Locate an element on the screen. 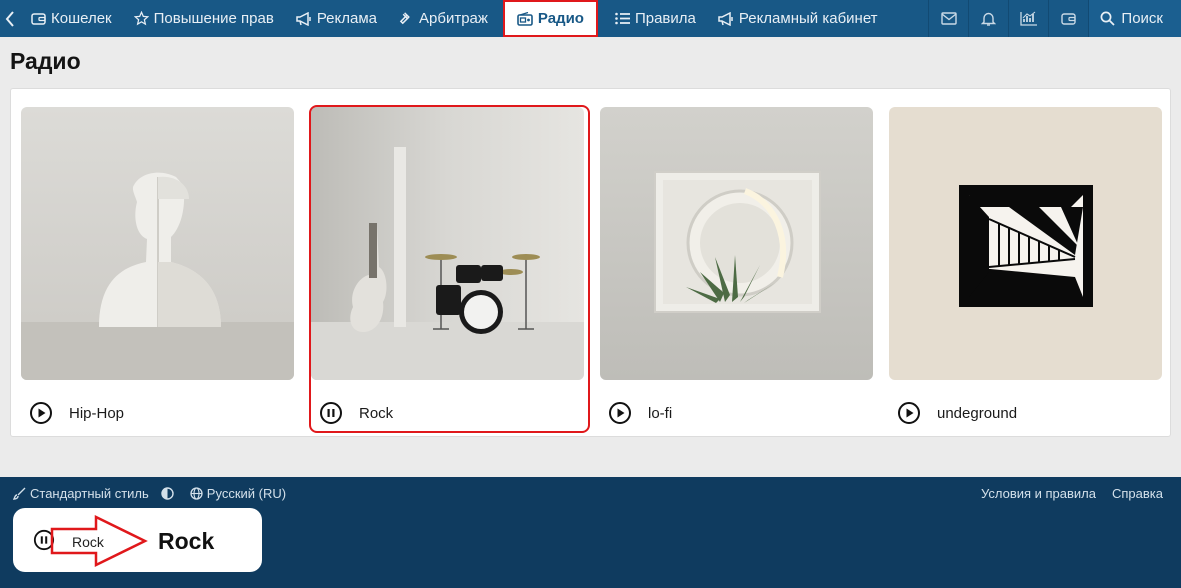 Image resolution: width=1181 pixels, height=588 pixels. station-card-lofi: lo-fi is located at coordinates (736, 265).